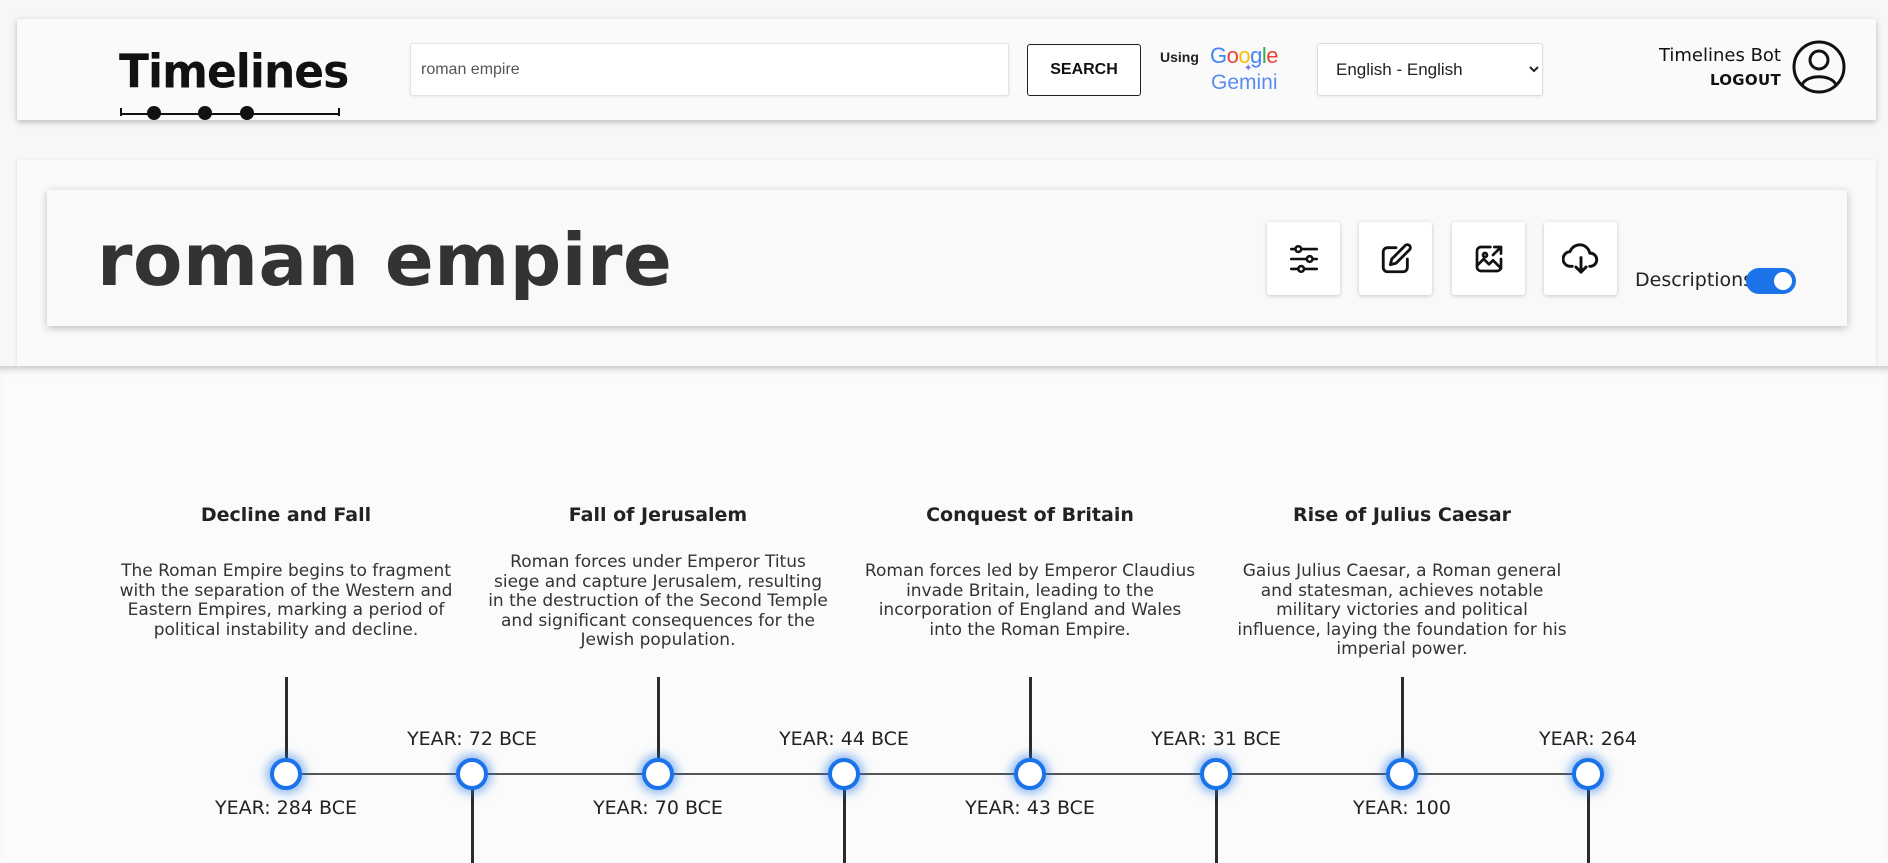 This screenshot has height=863, width=1888. Describe the element at coordinates (1402, 808) in the screenshot. I see `year-label: YEAR: 100` at that location.